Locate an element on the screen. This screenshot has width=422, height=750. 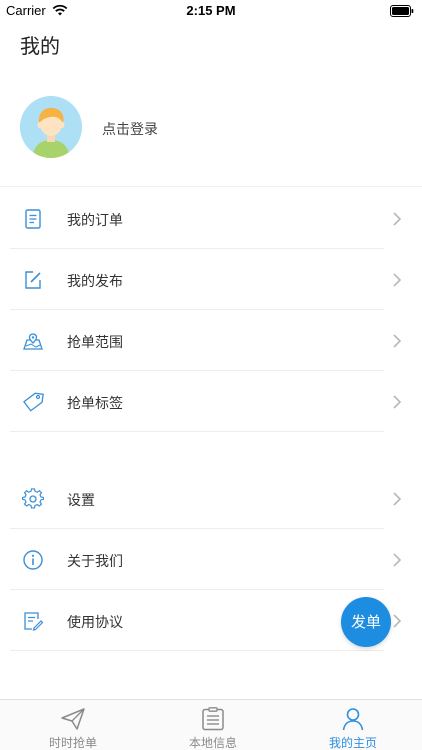
menu-item-label: 我的订单 is located at coordinates (95, 221).